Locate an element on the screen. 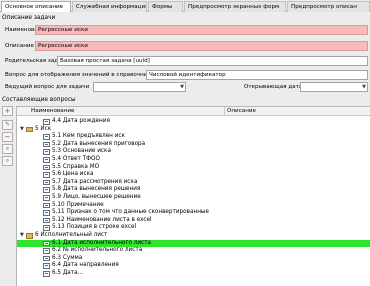 This screenshot has height=286, width=370. lead-question-select: ▼ is located at coordinates (139, 87).